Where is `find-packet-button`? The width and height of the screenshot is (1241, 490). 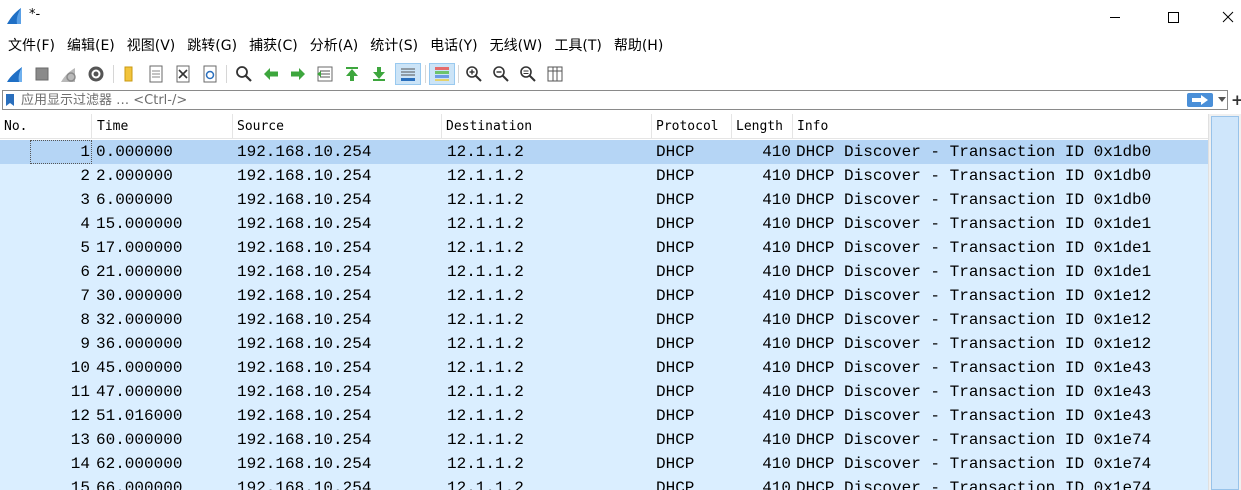 find-packet-button is located at coordinates (244, 74).